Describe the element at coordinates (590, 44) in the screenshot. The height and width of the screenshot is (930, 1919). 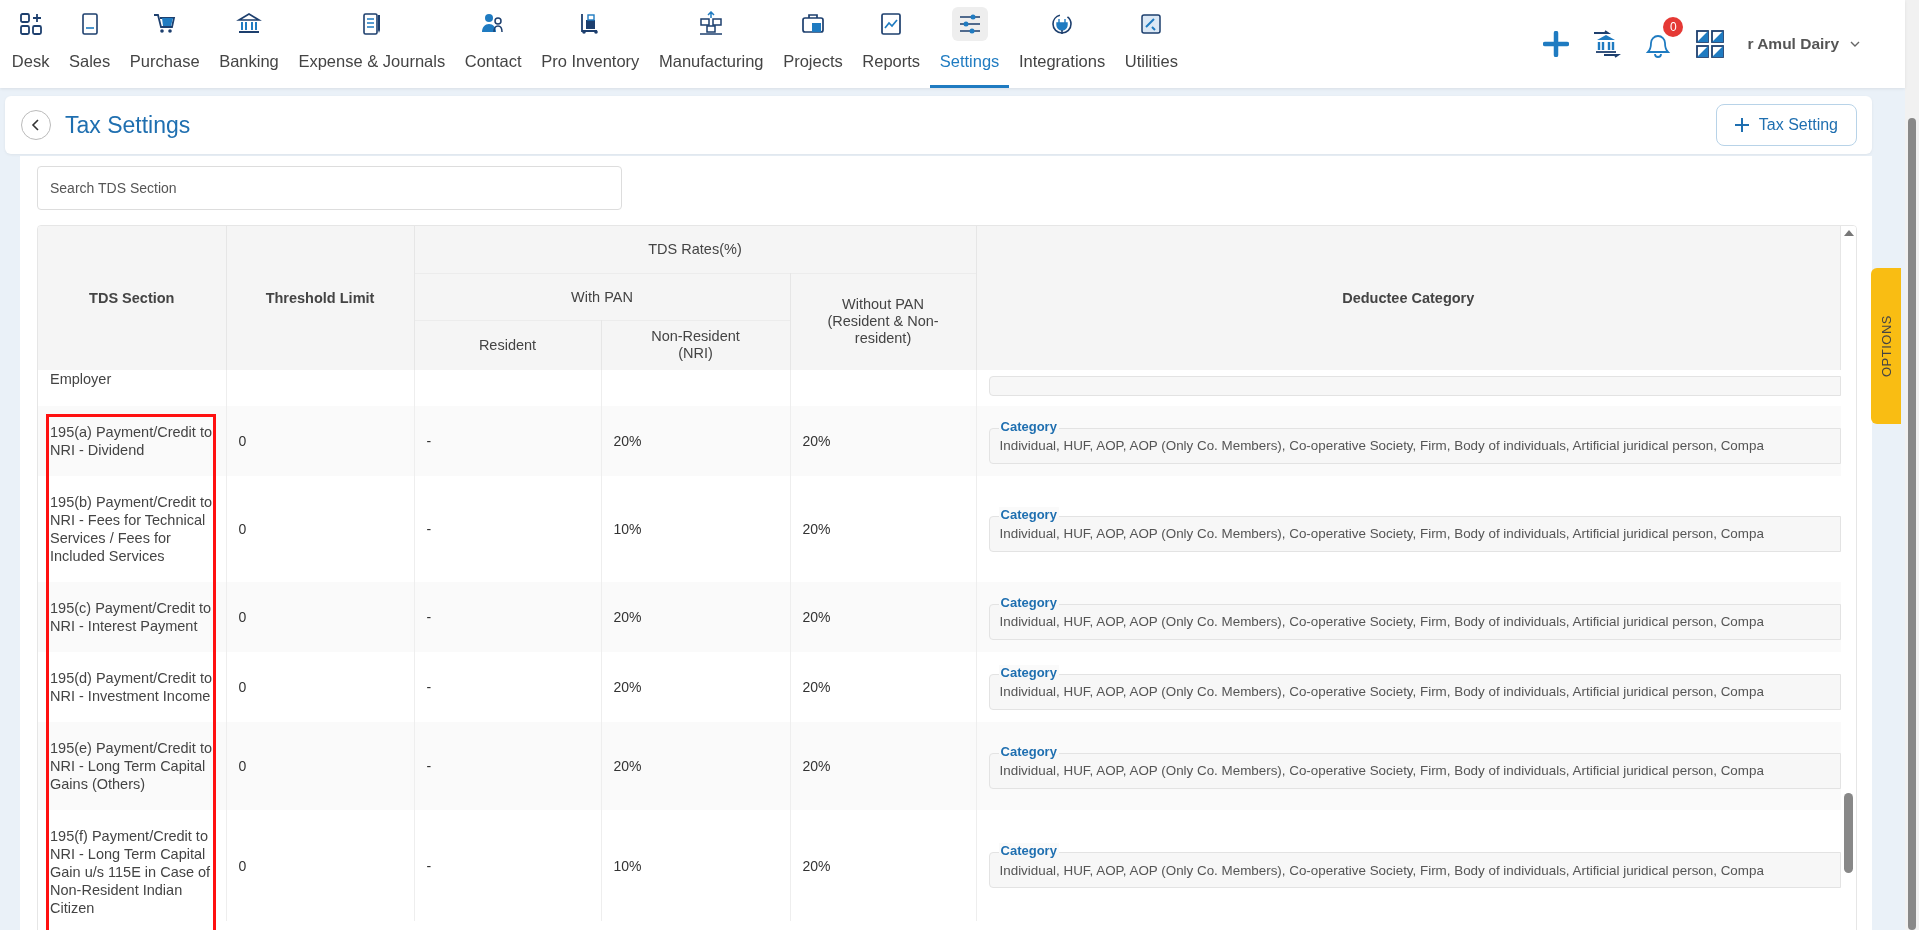
I see `nav-tab: Pro Inventory` at that location.